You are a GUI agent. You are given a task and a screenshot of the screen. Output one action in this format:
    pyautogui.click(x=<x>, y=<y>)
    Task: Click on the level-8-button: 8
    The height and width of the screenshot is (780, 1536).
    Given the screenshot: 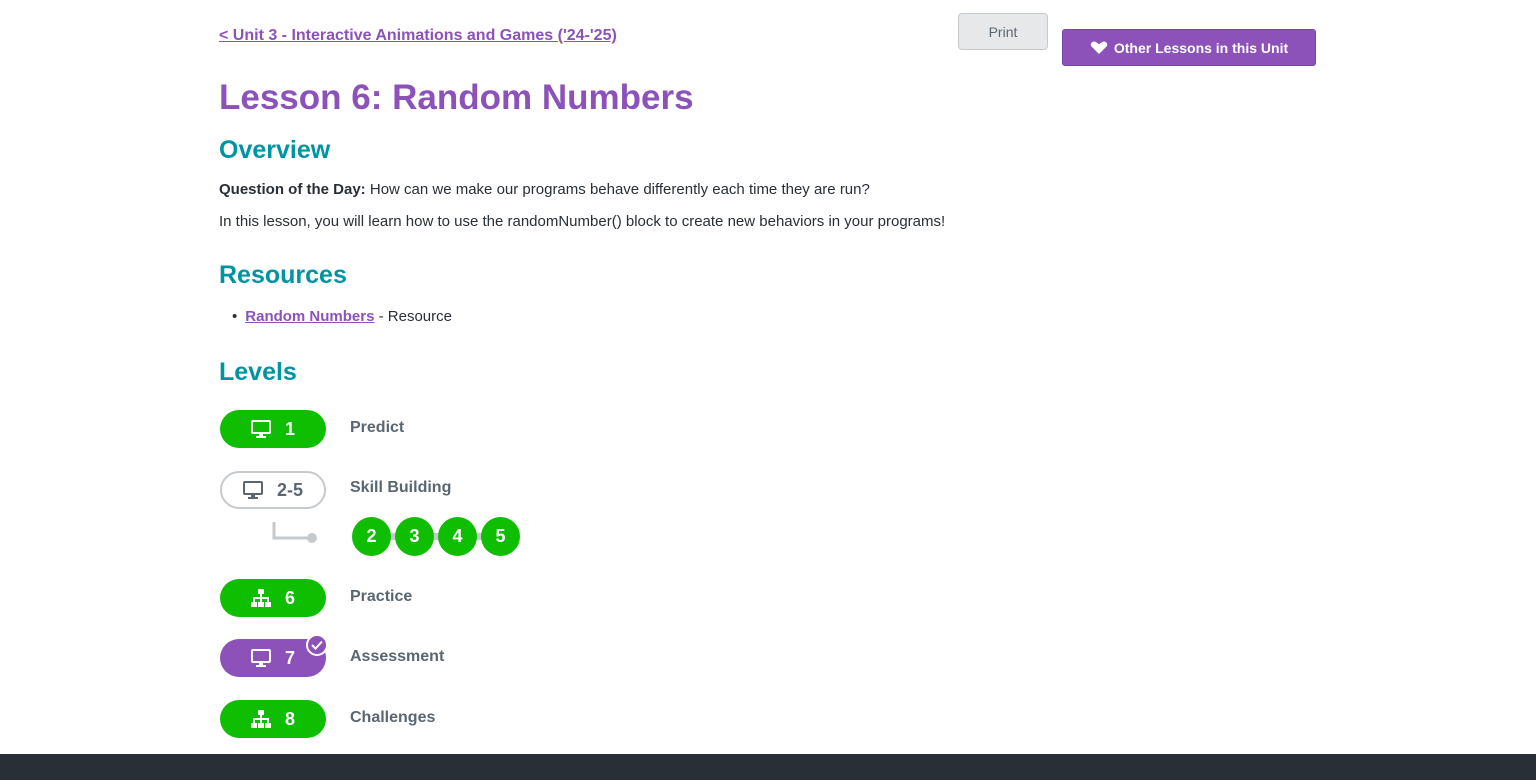 What is the action you would take?
    pyautogui.click(x=273, y=719)
    